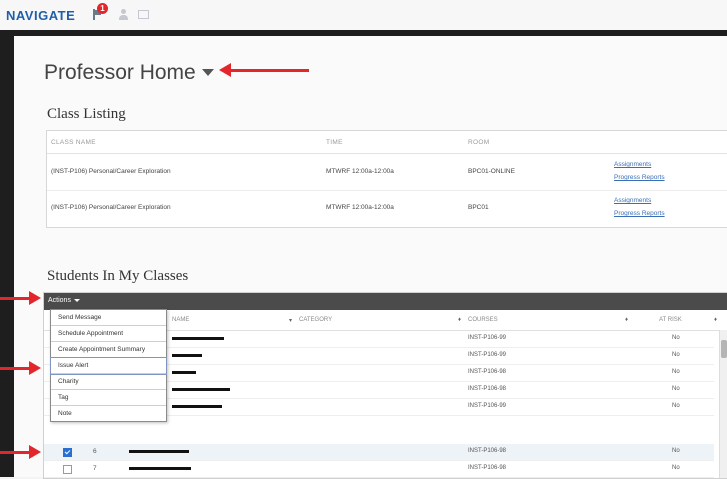 The image size is (727, 479). What do you see at coordinates (108, 398) in the screenshot?
I see `menu-item-tag: Tag` at bounding box center [108, 398].